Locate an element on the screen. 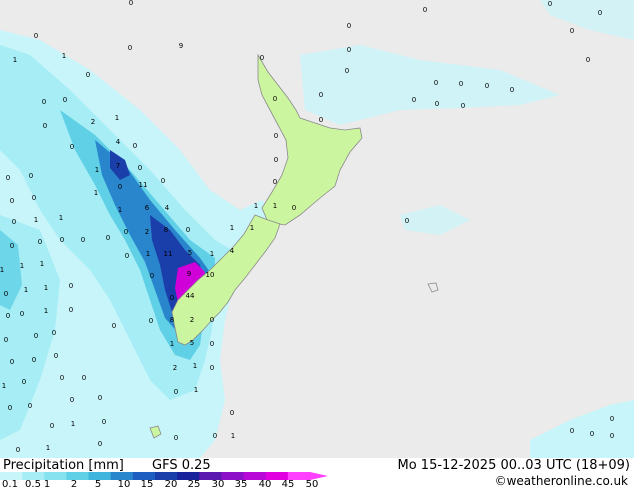 The image size is (634, 490). precip-value-label: 6 is located at coordinates (147, 208).